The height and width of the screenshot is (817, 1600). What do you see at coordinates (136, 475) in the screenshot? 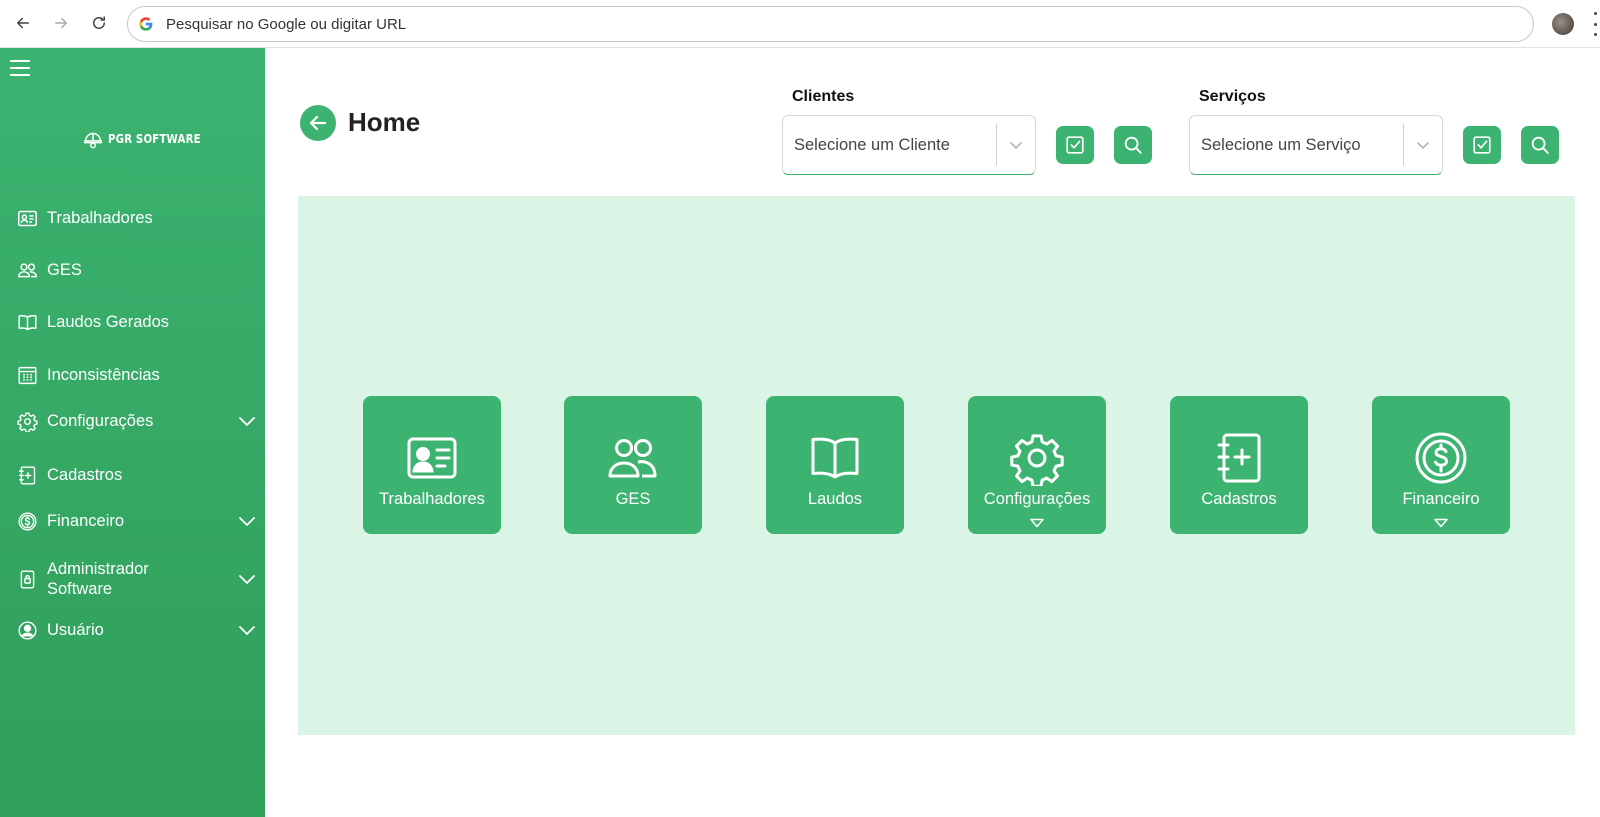
I see `sidebar-item-cadastros: Cadastros` at bounding box center [136, 475].